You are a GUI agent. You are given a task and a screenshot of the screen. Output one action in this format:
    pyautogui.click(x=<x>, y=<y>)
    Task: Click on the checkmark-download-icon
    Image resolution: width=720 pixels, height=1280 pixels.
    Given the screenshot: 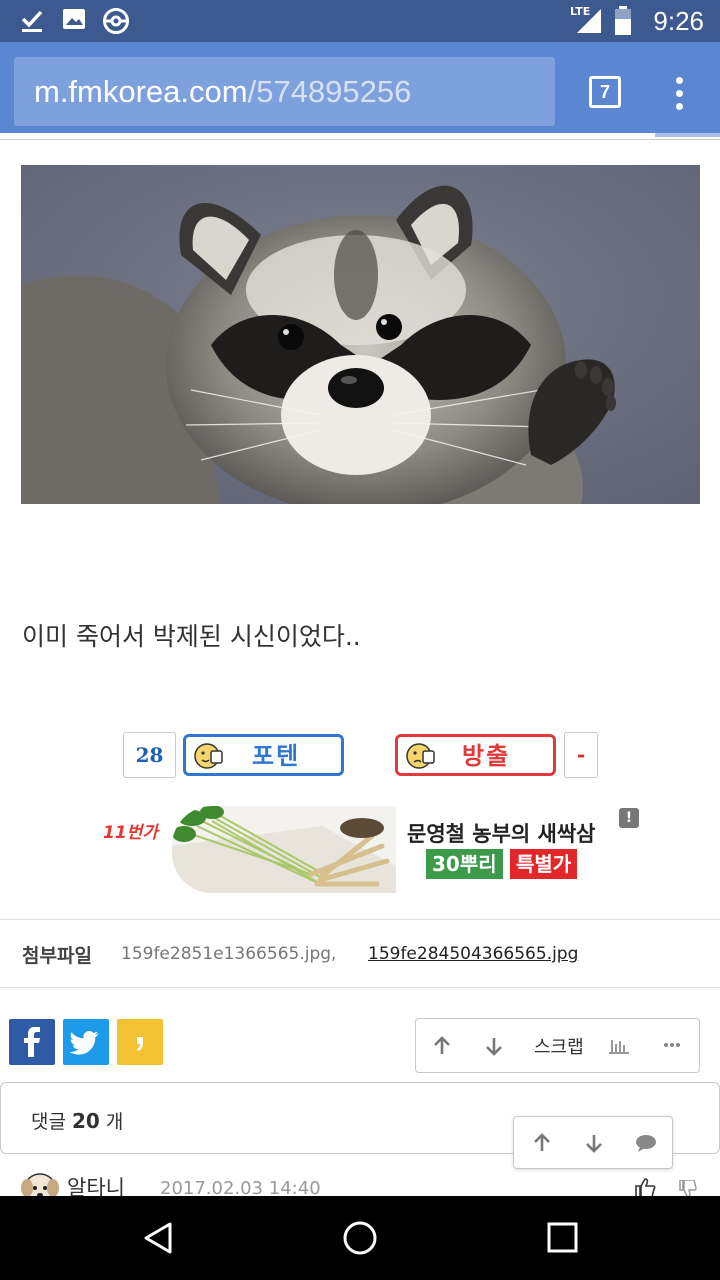 What is the action you would take?
    pyautogui.click(x=32, y=21)
    